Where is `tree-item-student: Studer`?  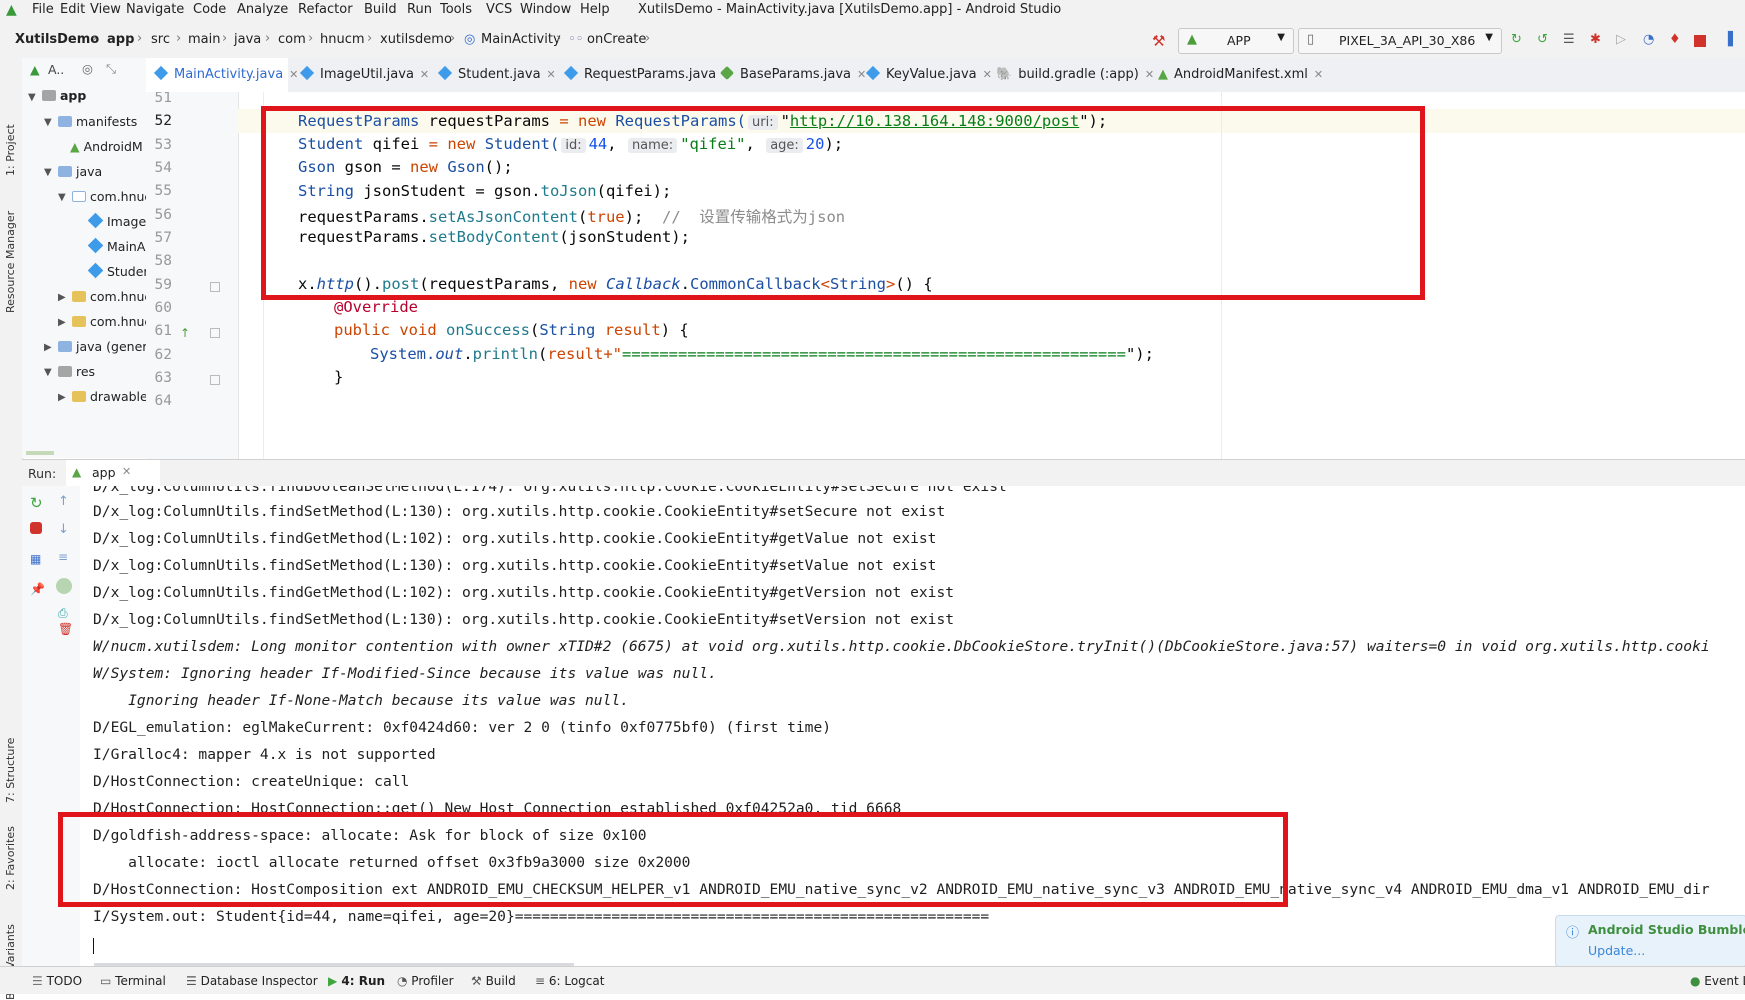
tree-item-student: Studer is located at coordinates (116, 270).